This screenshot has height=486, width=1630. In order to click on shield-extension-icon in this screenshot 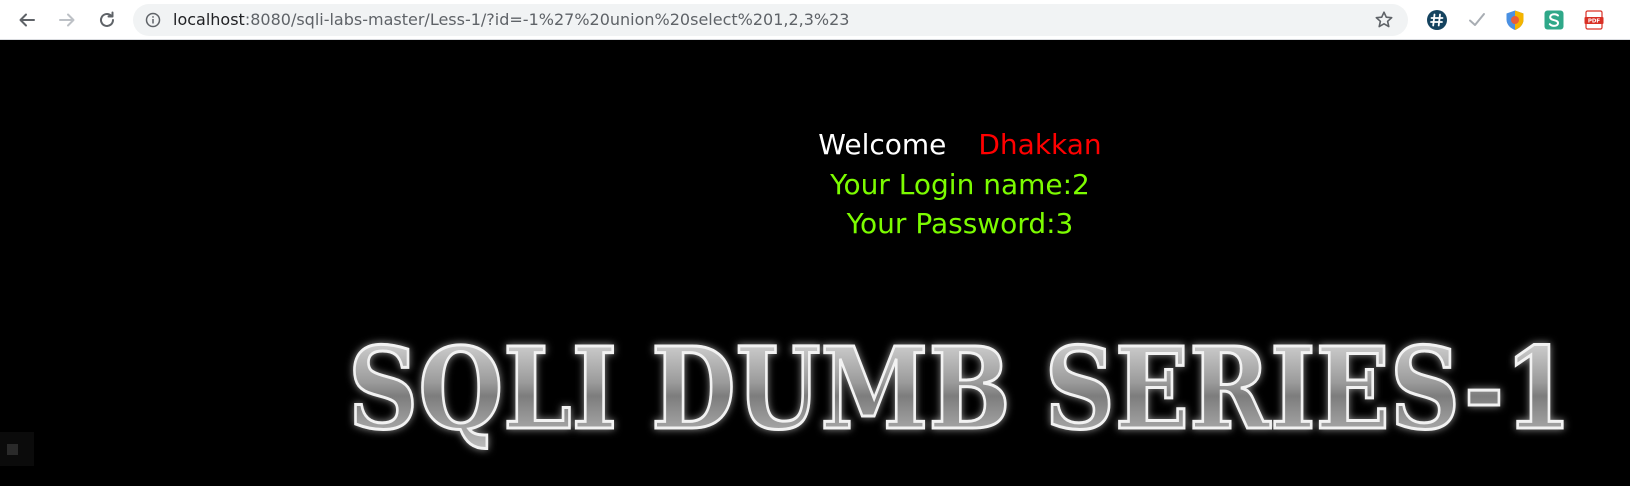, I will do `click(1515, 20)`.